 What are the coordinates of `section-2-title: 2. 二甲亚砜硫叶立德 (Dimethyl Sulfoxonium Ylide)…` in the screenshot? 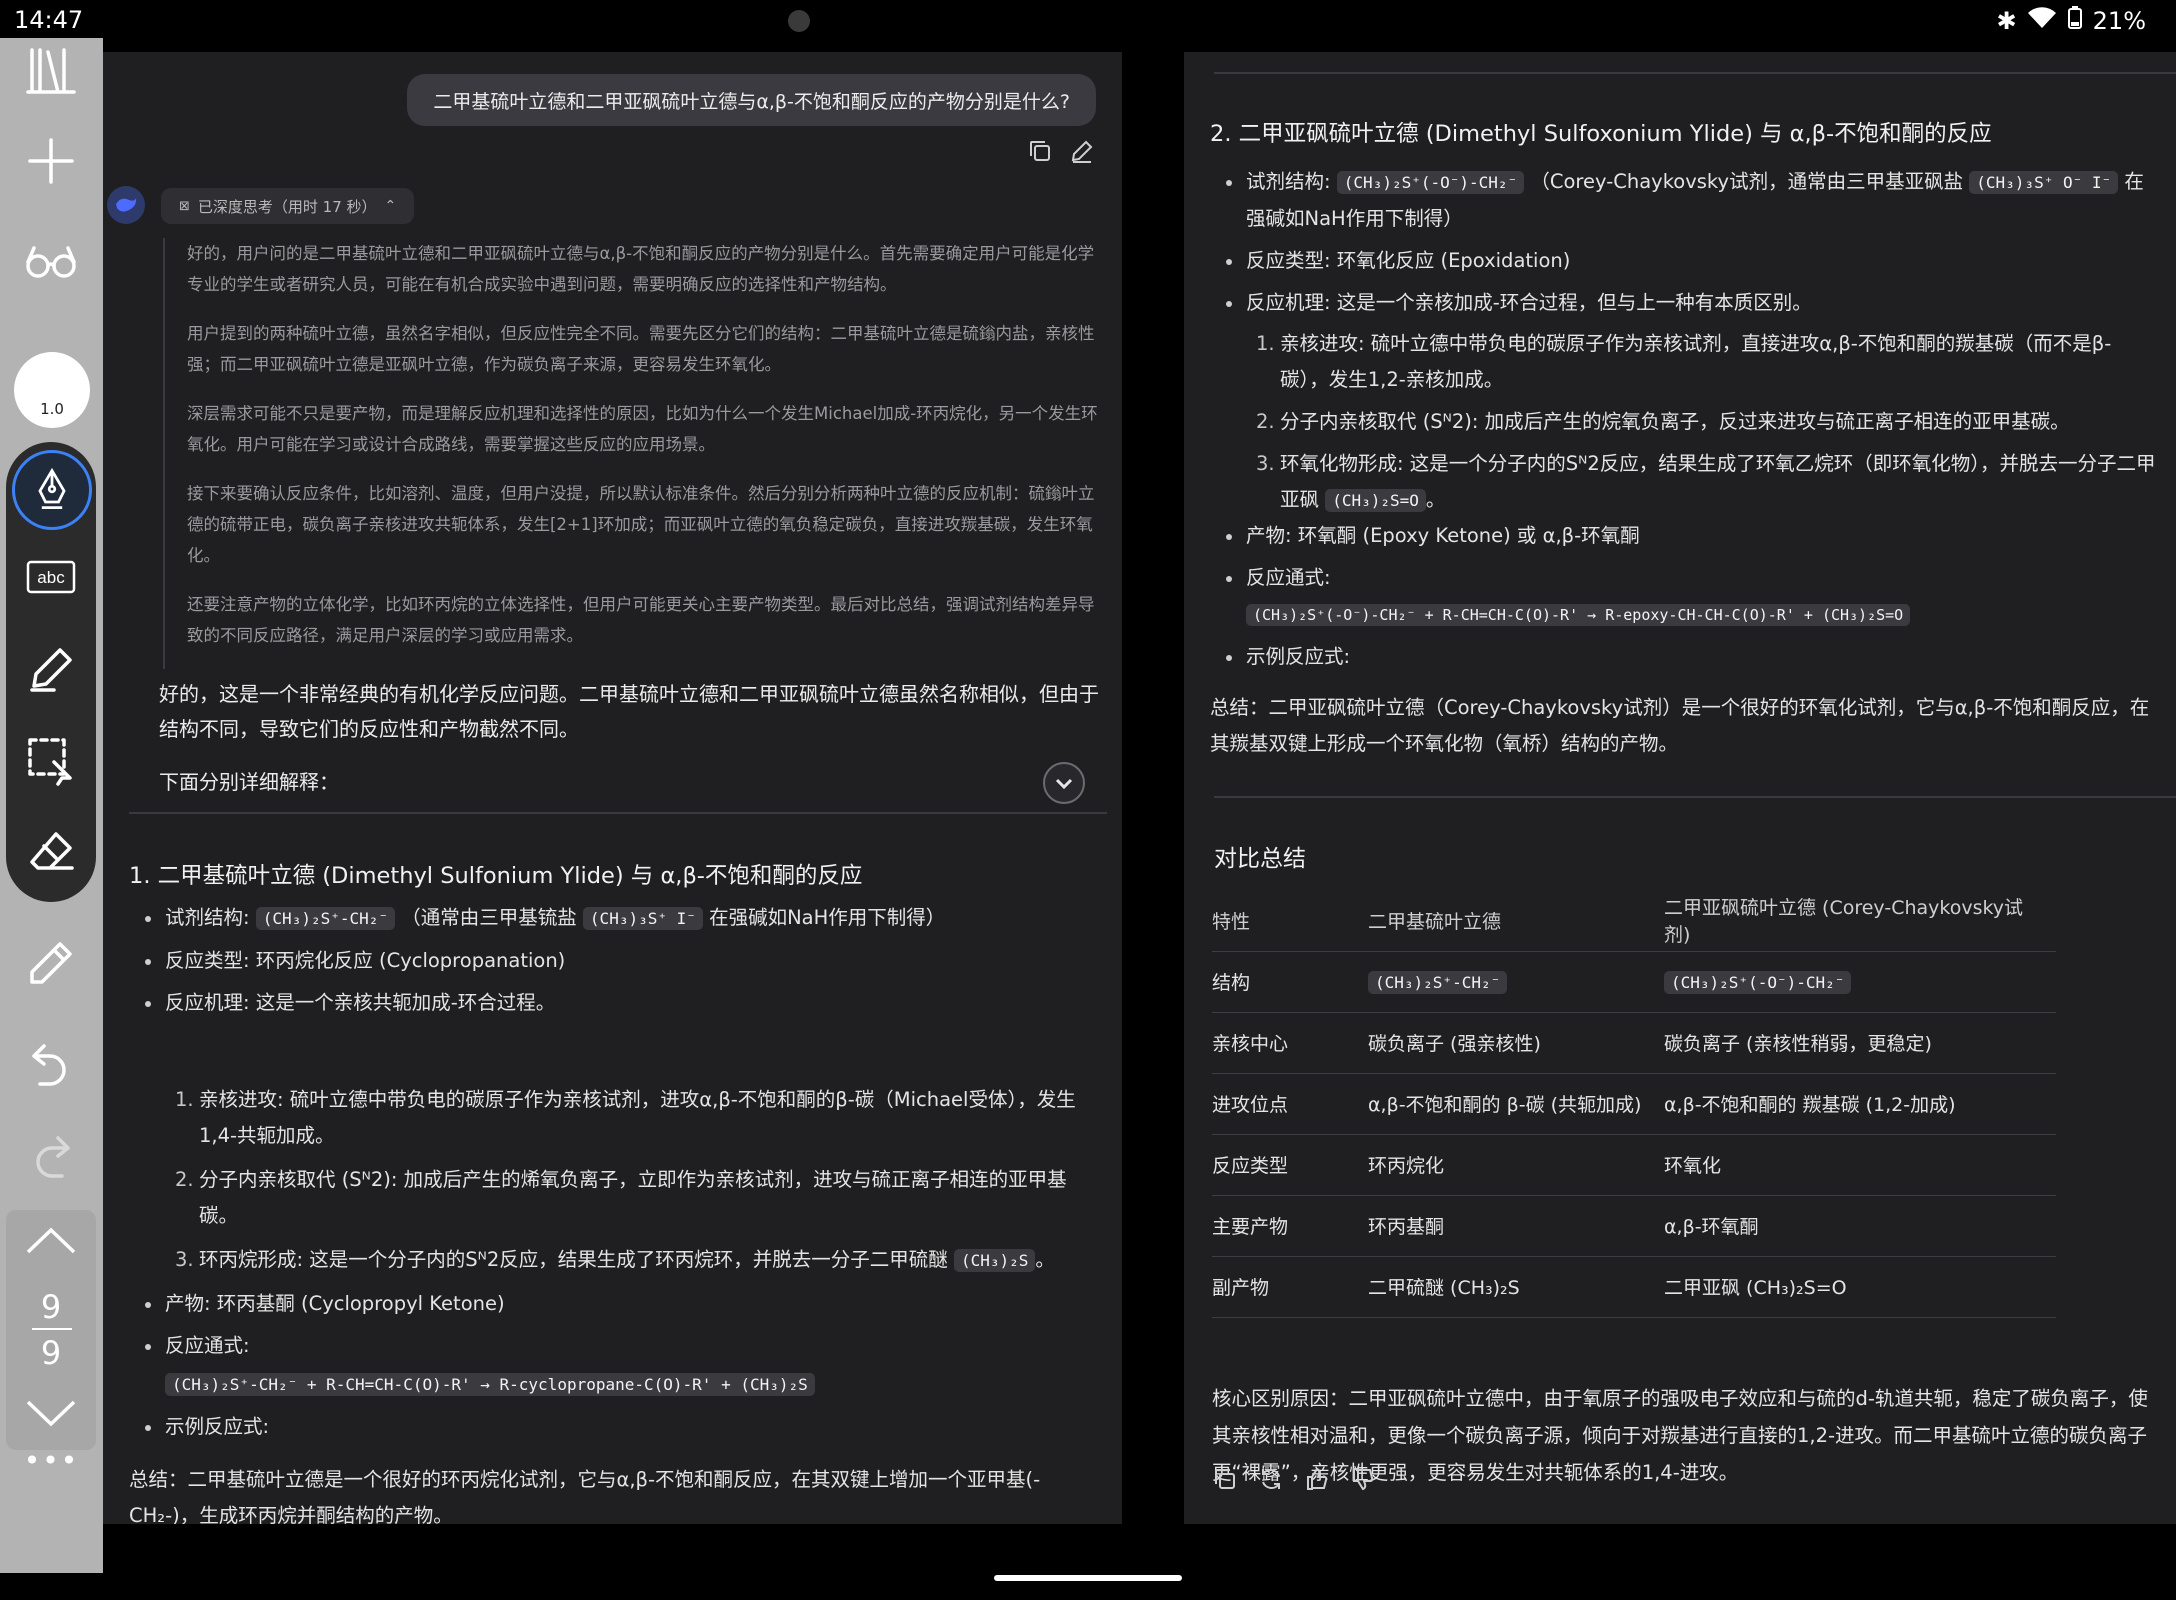 It's located at (1601, 134).